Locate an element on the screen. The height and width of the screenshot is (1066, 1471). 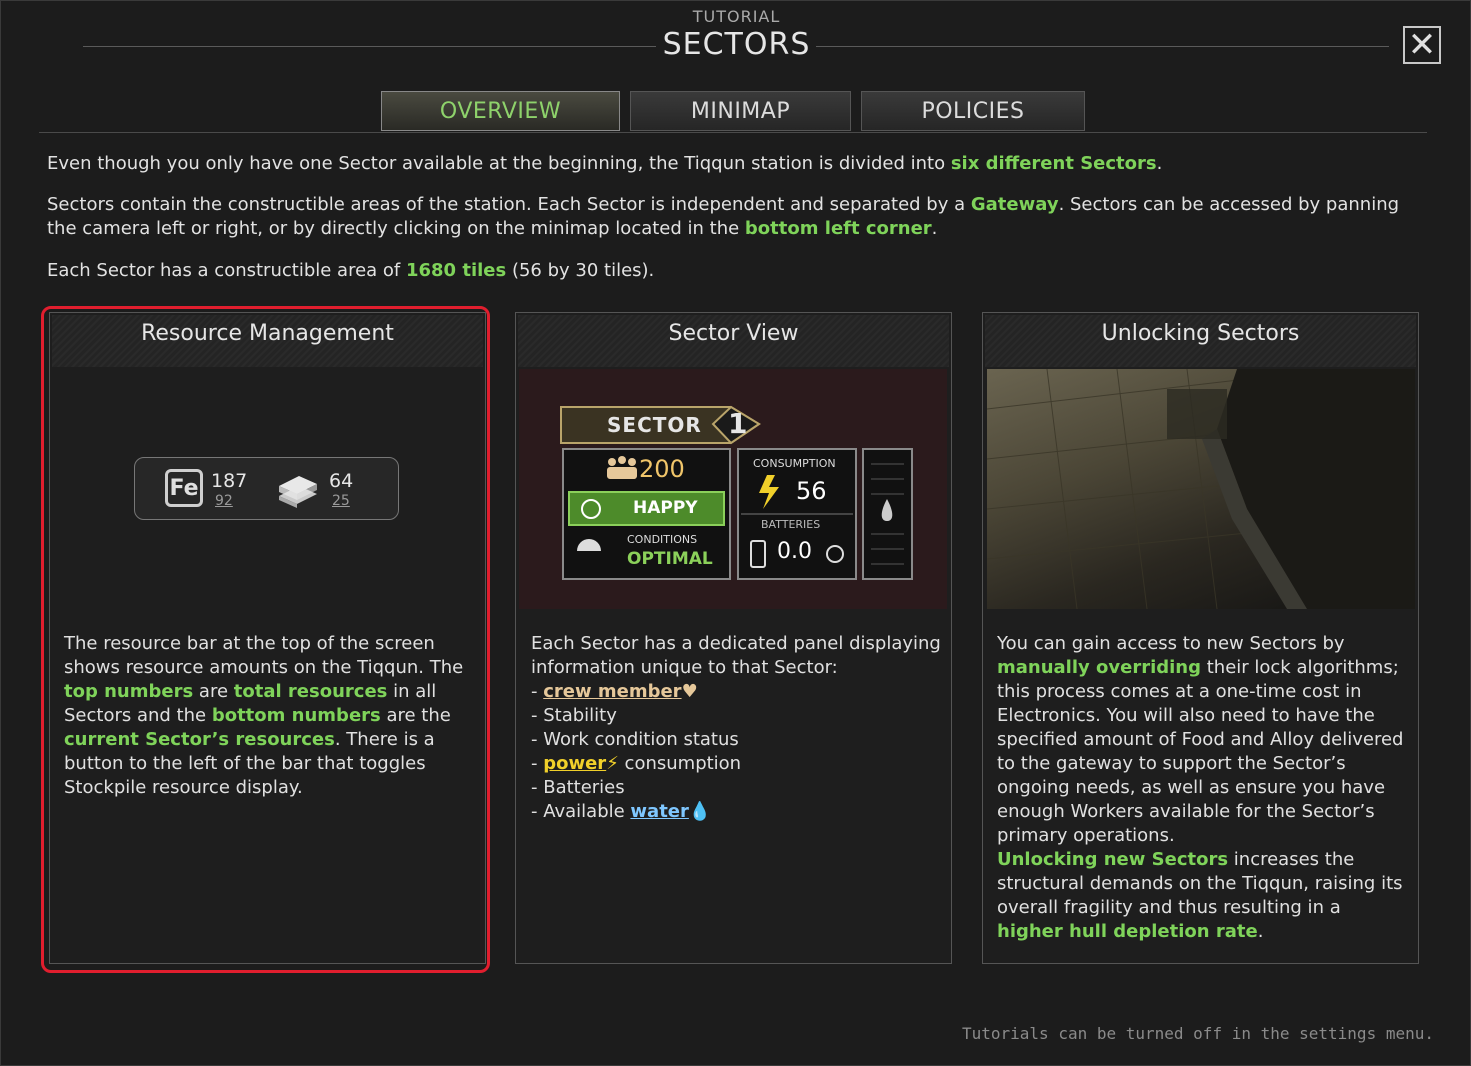
power-icon: ⚡ is located at coordinates (612, 763).